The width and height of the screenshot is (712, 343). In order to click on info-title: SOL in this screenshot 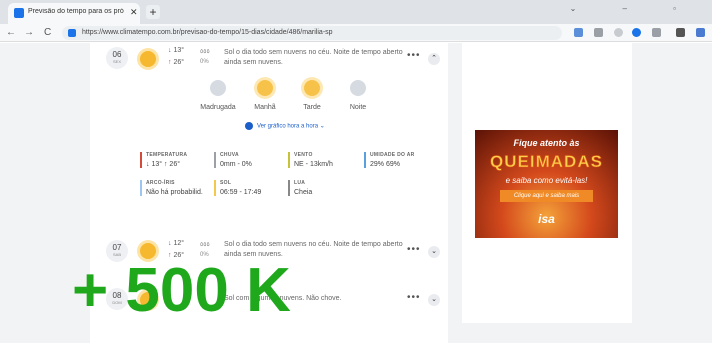, I will do `click(226, 183)`.